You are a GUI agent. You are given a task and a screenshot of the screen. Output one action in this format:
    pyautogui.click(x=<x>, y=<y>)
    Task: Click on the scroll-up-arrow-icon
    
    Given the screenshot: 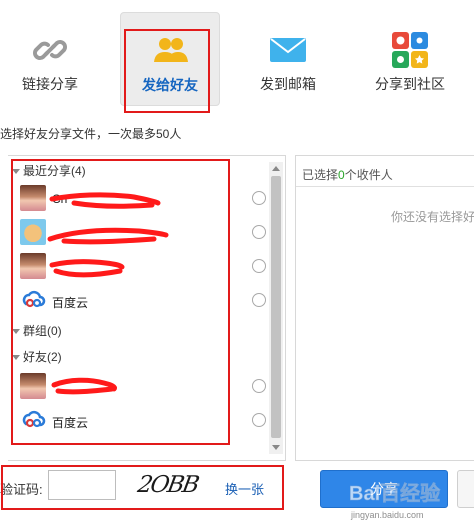 What is the action you would take?
    pyautogui.click(x=276, y=168)
    